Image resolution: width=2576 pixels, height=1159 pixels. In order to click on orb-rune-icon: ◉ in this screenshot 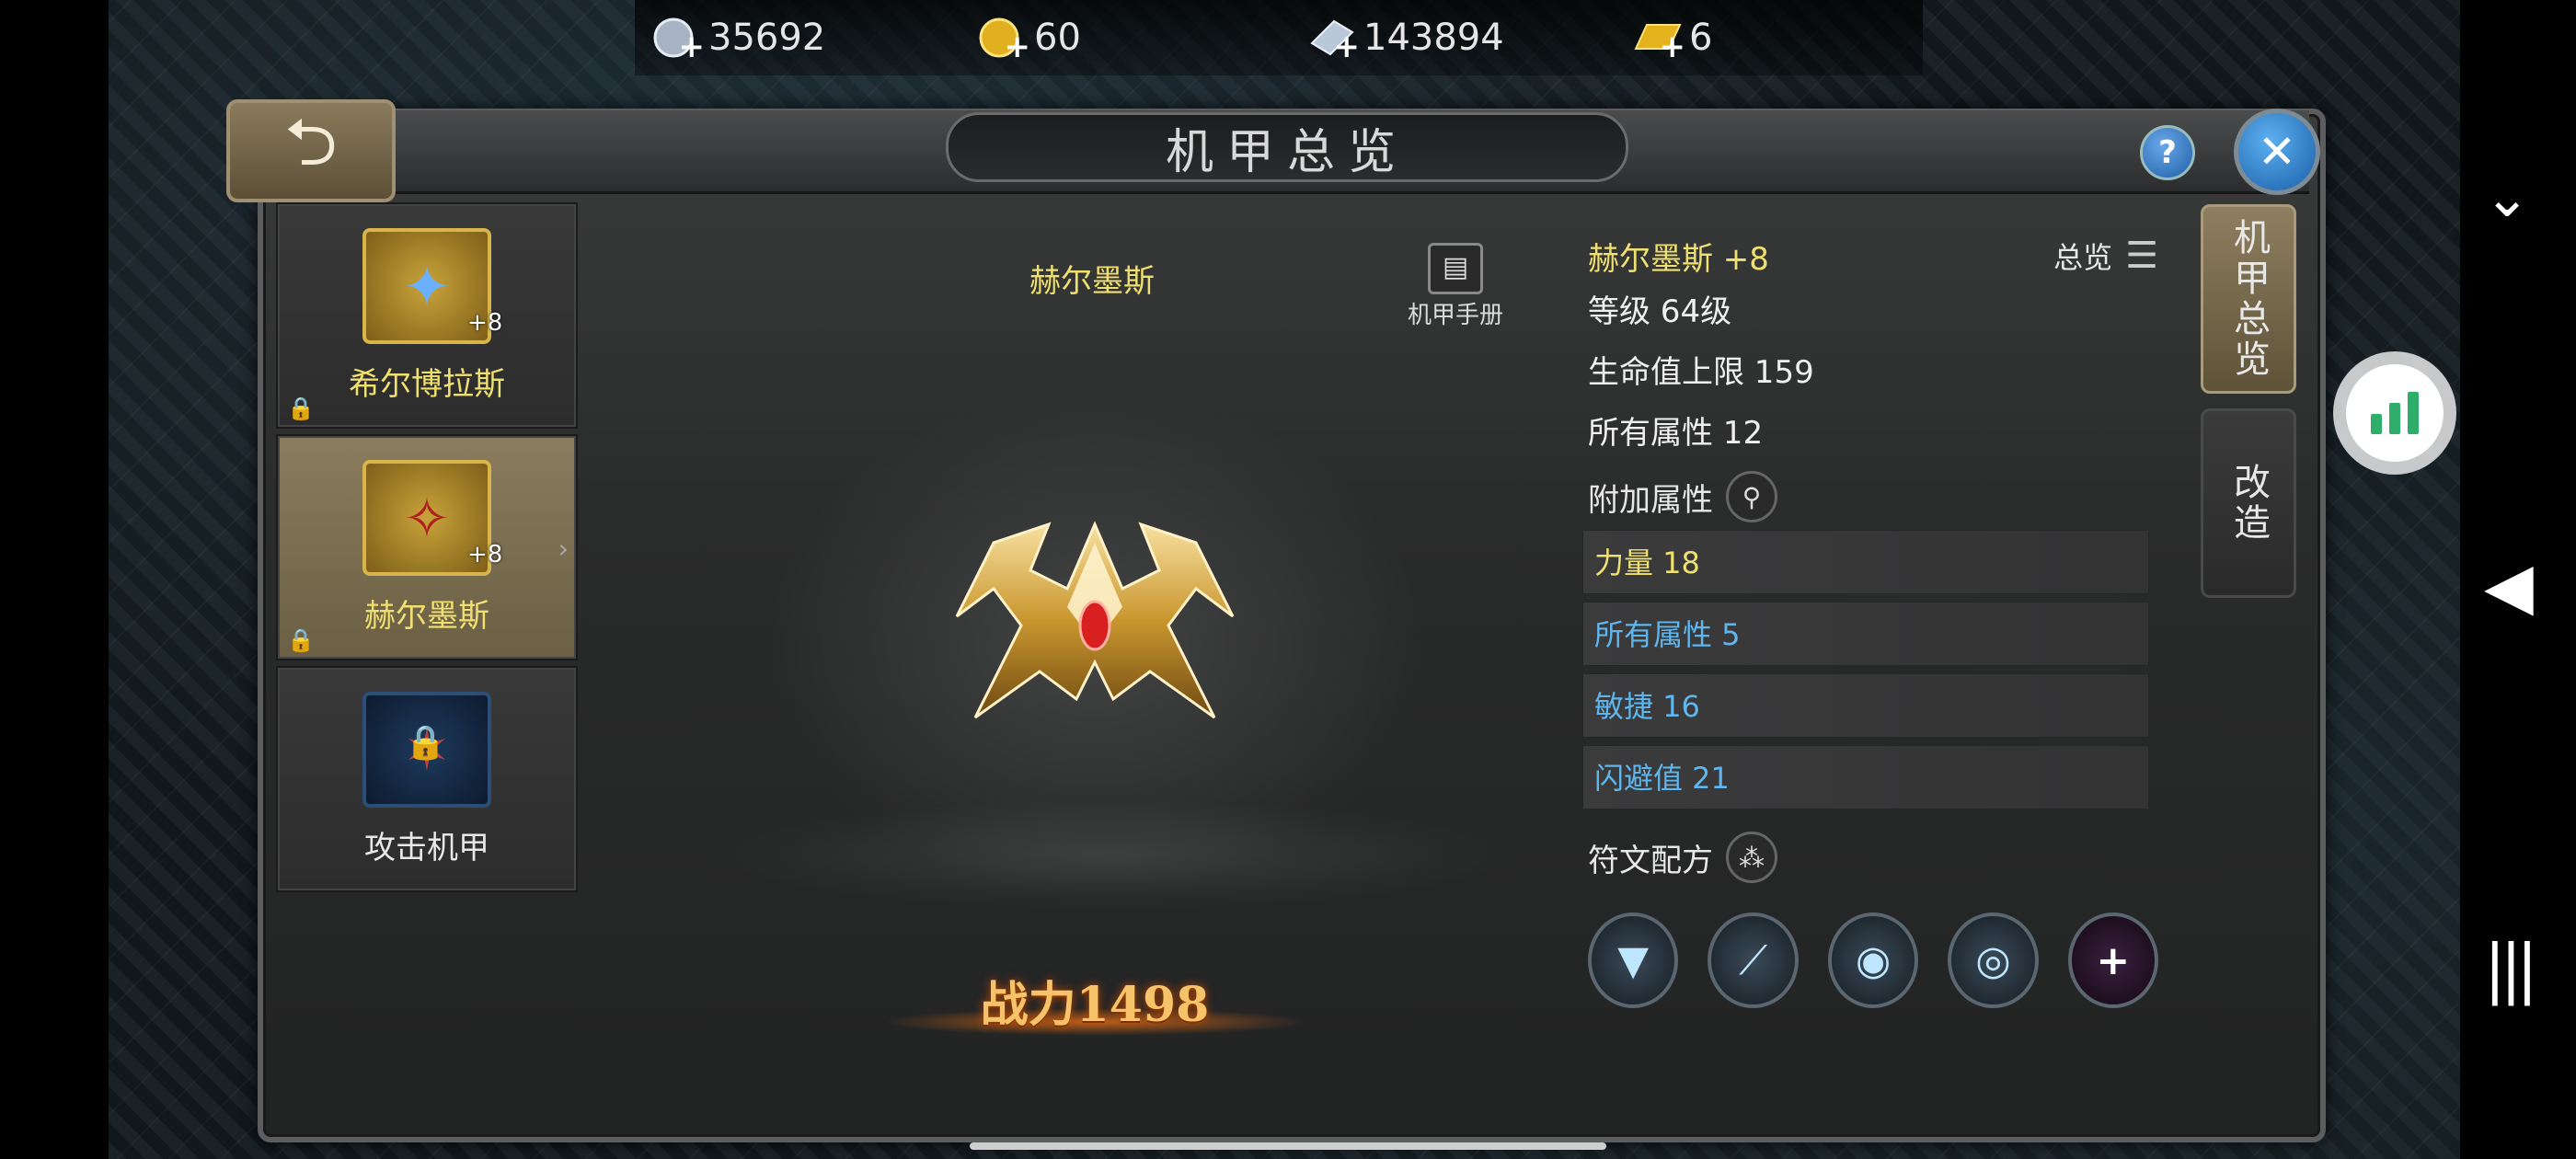, I will do `click(1873, 960)`.